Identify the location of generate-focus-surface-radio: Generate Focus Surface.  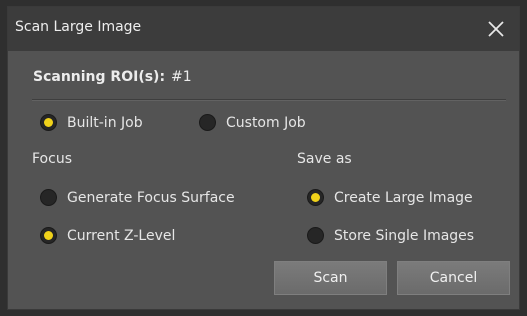
(137, 197).